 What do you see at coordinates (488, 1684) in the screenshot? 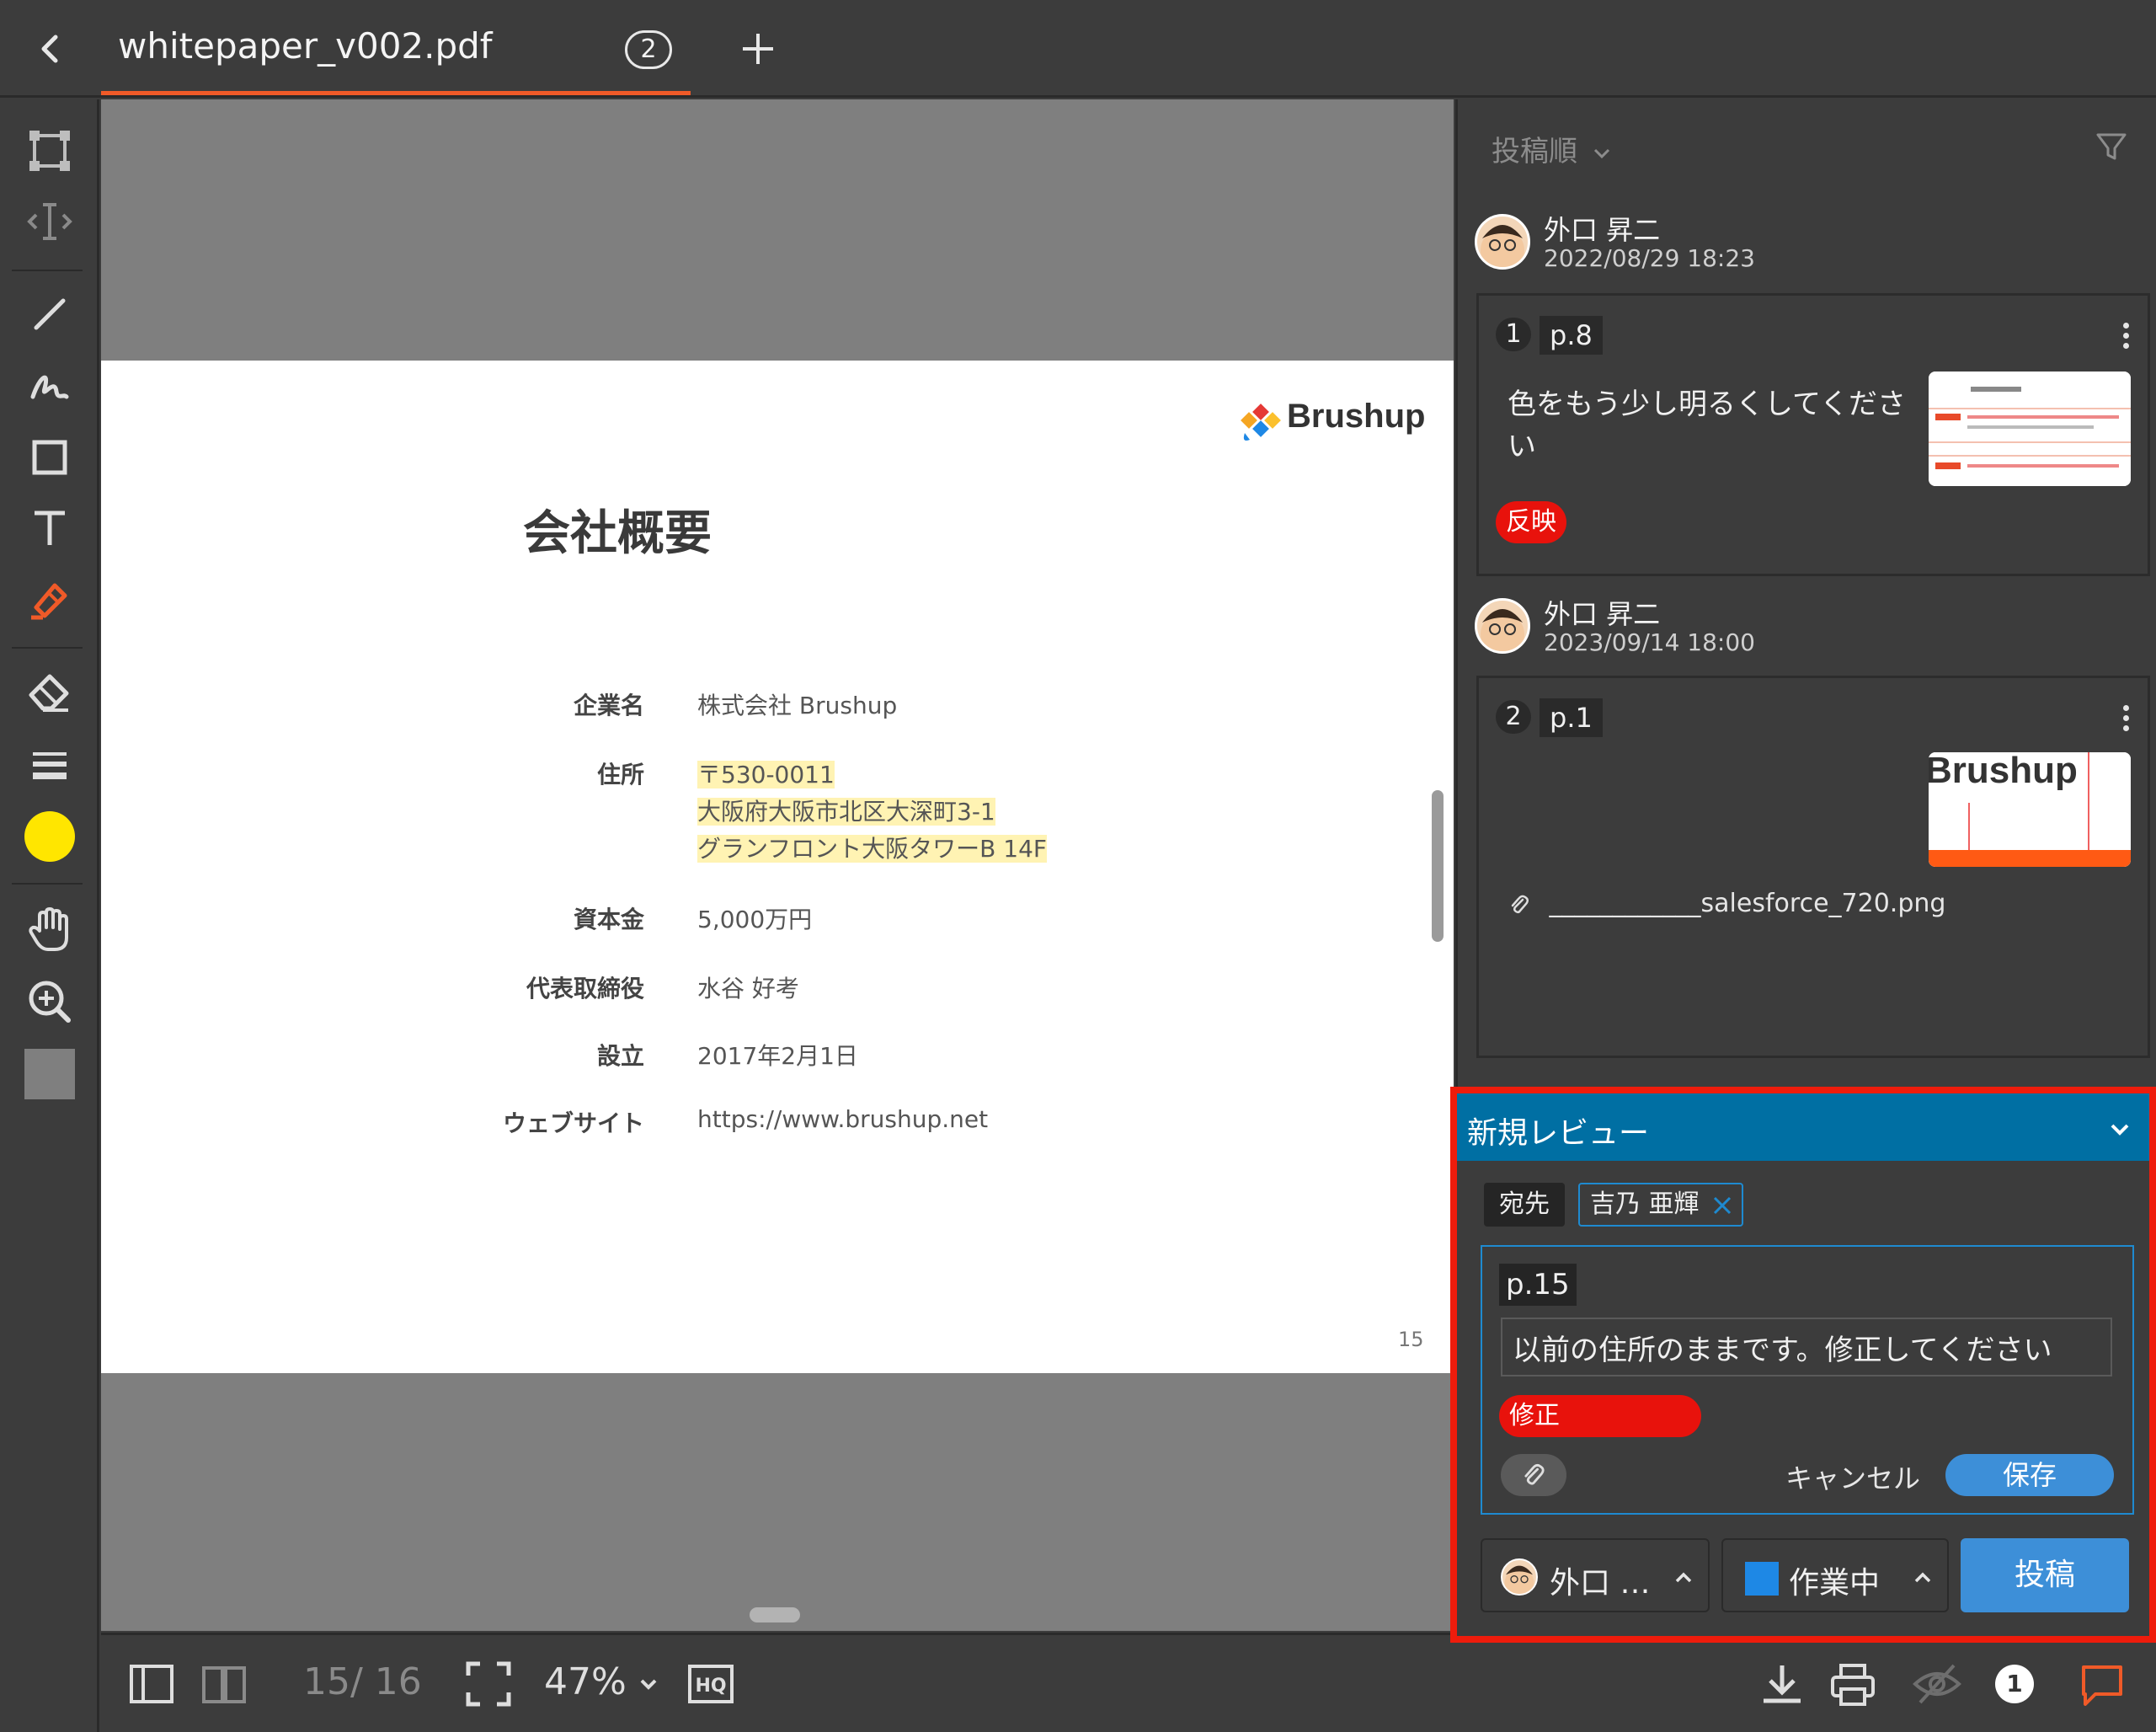
I see `fullscreen-icon` at bounding box center [488, 1684].